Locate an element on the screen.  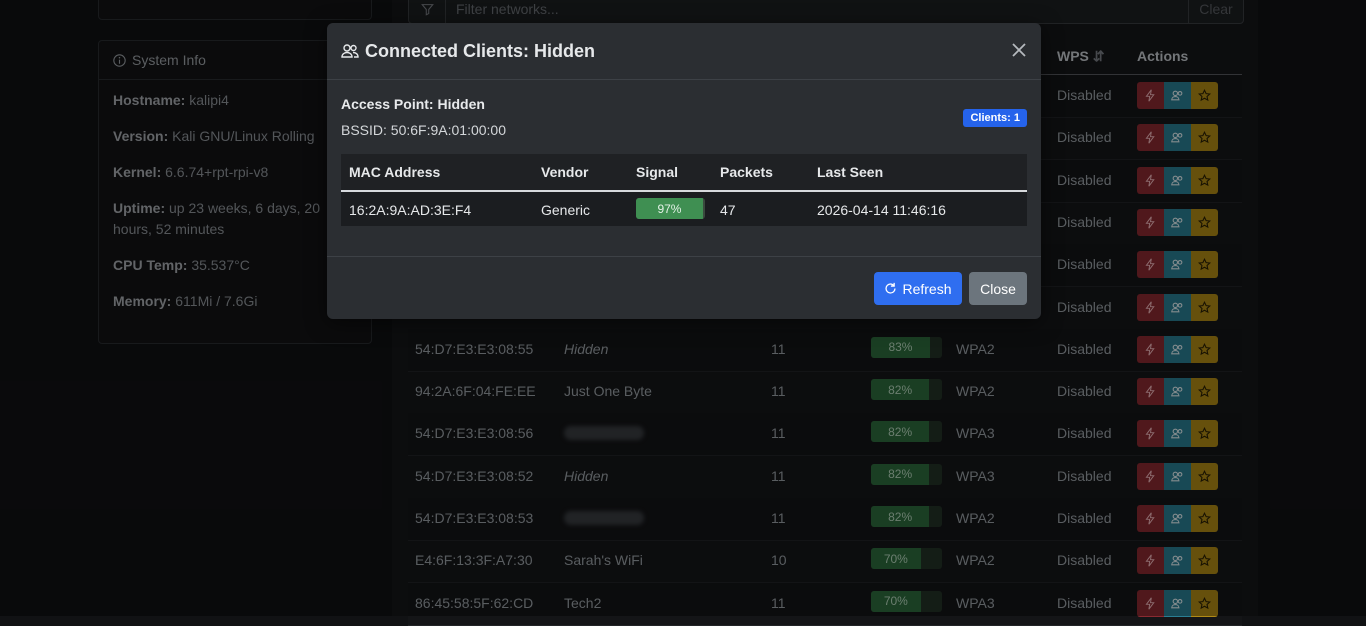
access-point-label: Access Point: Hidden is located at coordinates (413, 104).